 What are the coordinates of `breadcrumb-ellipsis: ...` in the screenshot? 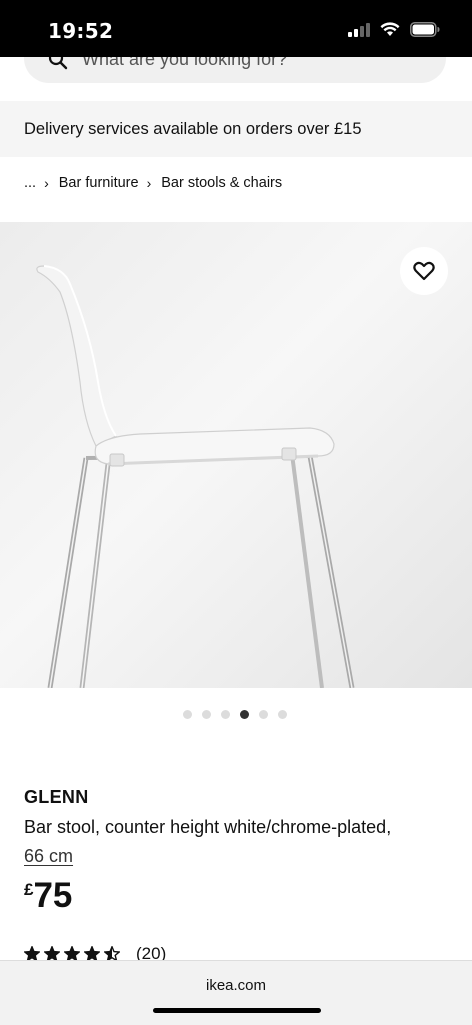 It's located at (30, 183).